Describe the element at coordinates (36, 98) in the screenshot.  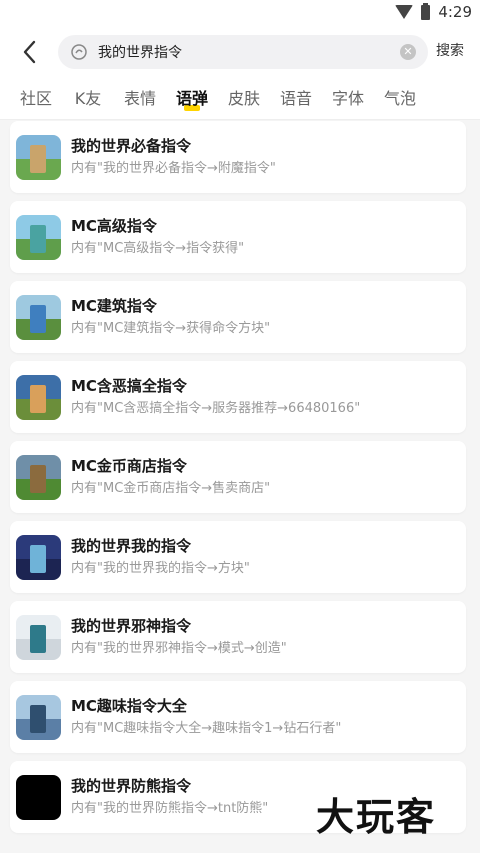
I see `tab-community: 社区` at that location.